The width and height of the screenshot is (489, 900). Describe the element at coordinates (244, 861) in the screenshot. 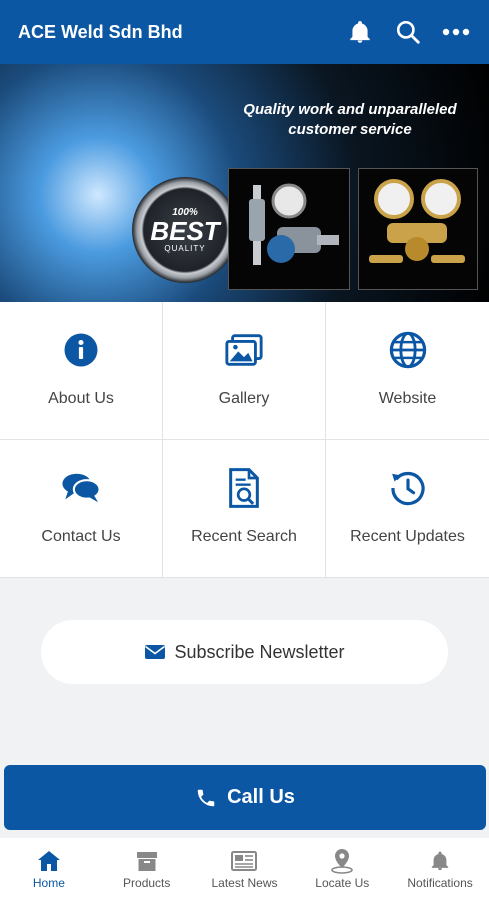

I see `newspaper-icon` at that location.